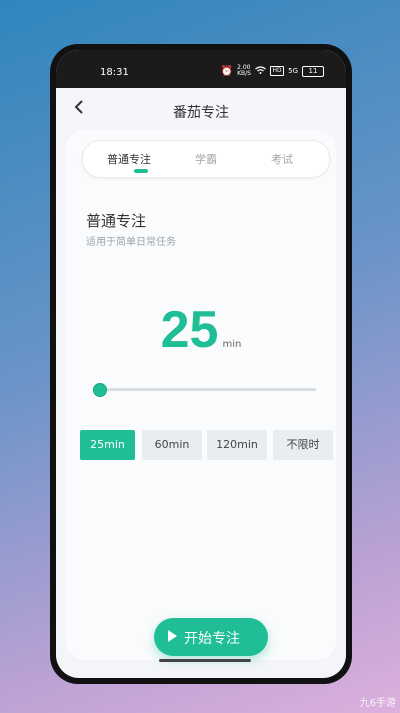 The image size is (400, 713). I want to click on slider-thumb, so click(100, 390).